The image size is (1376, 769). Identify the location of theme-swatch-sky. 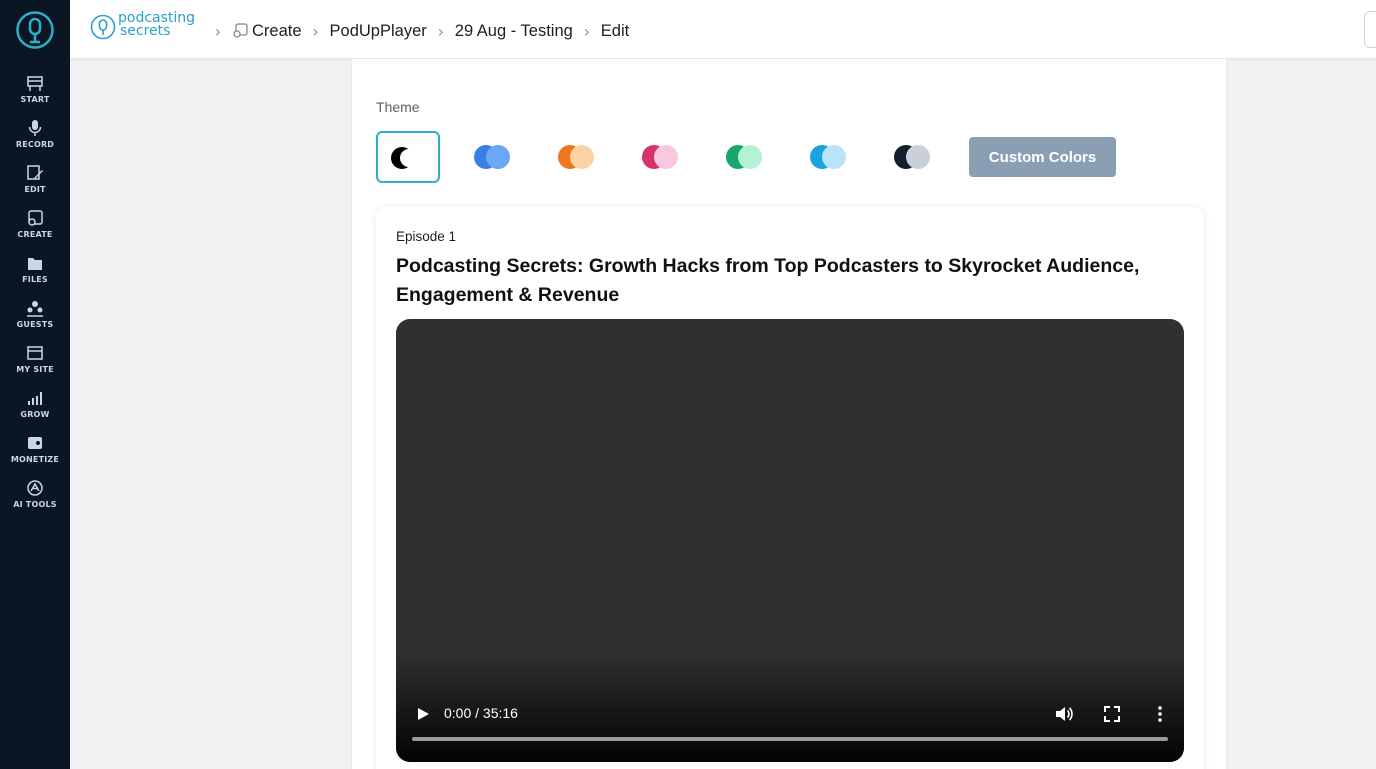
(828, 157).